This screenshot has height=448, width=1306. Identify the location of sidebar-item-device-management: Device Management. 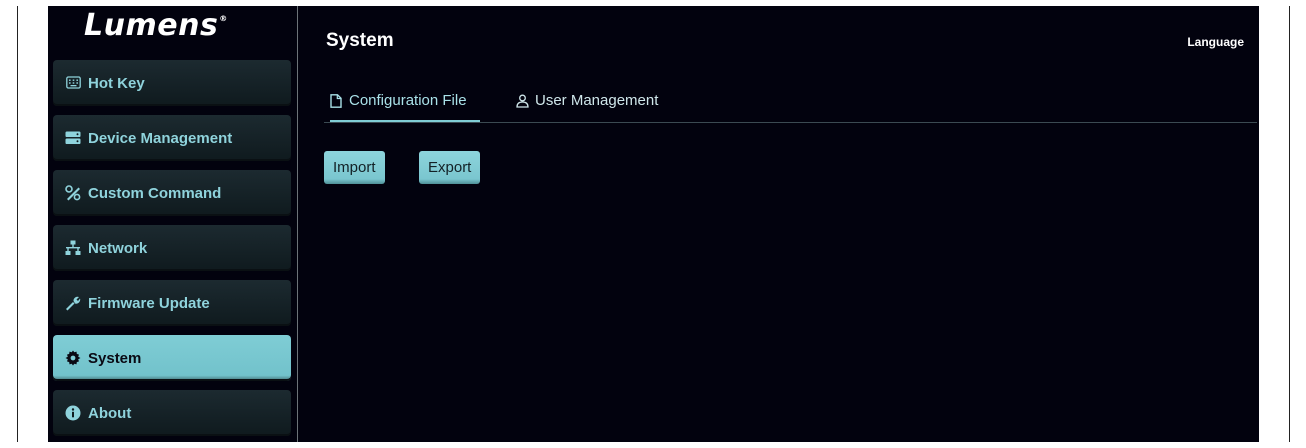
(172, 138).